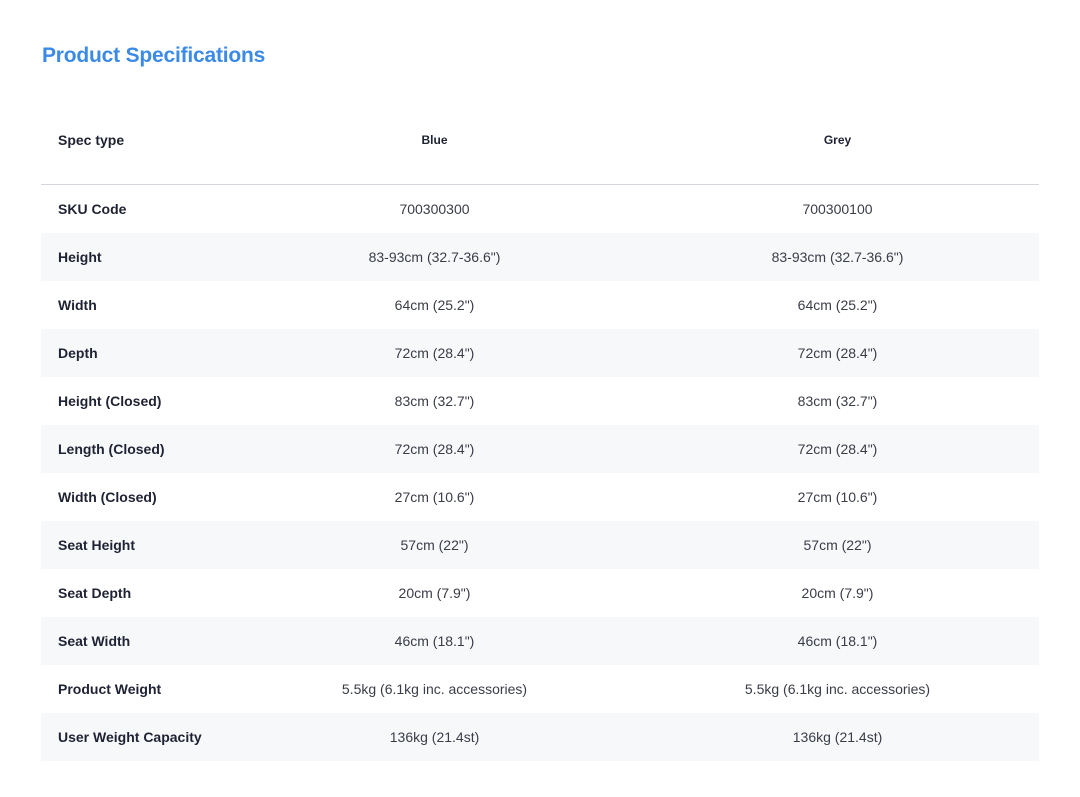 The width and height of the screenshot is (1080, 797). What do you see at coordinates (434, 140) in the screenshot?
I see `header-blue: Blue` at bounding box center [434, 140].